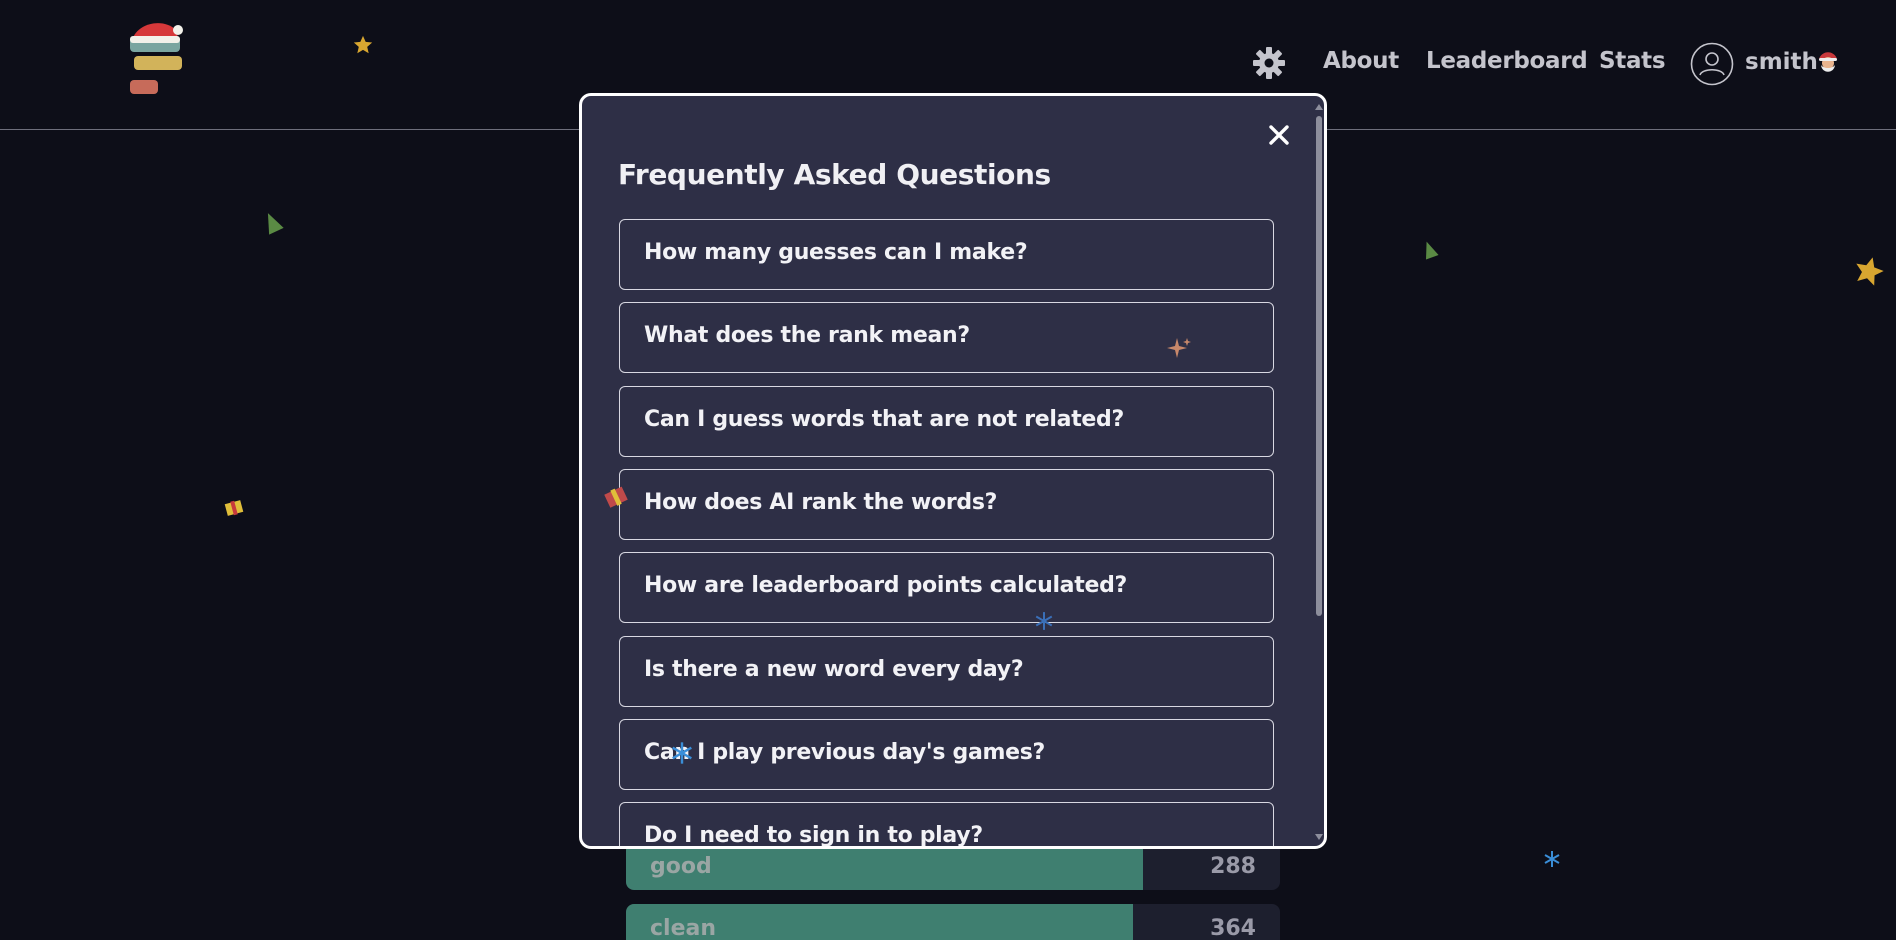 The height and width of the screenshot is (940, 1896). I want to click on faq-question: Can I guess words that are not related?, so click(946, 421).